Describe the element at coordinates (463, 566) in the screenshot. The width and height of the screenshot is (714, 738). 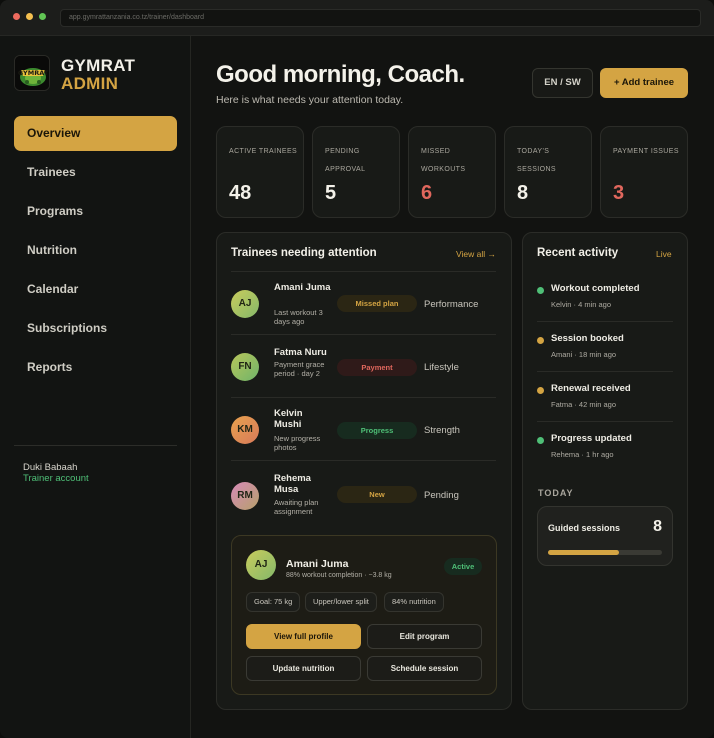
I see `status-badge: Active` at that location.